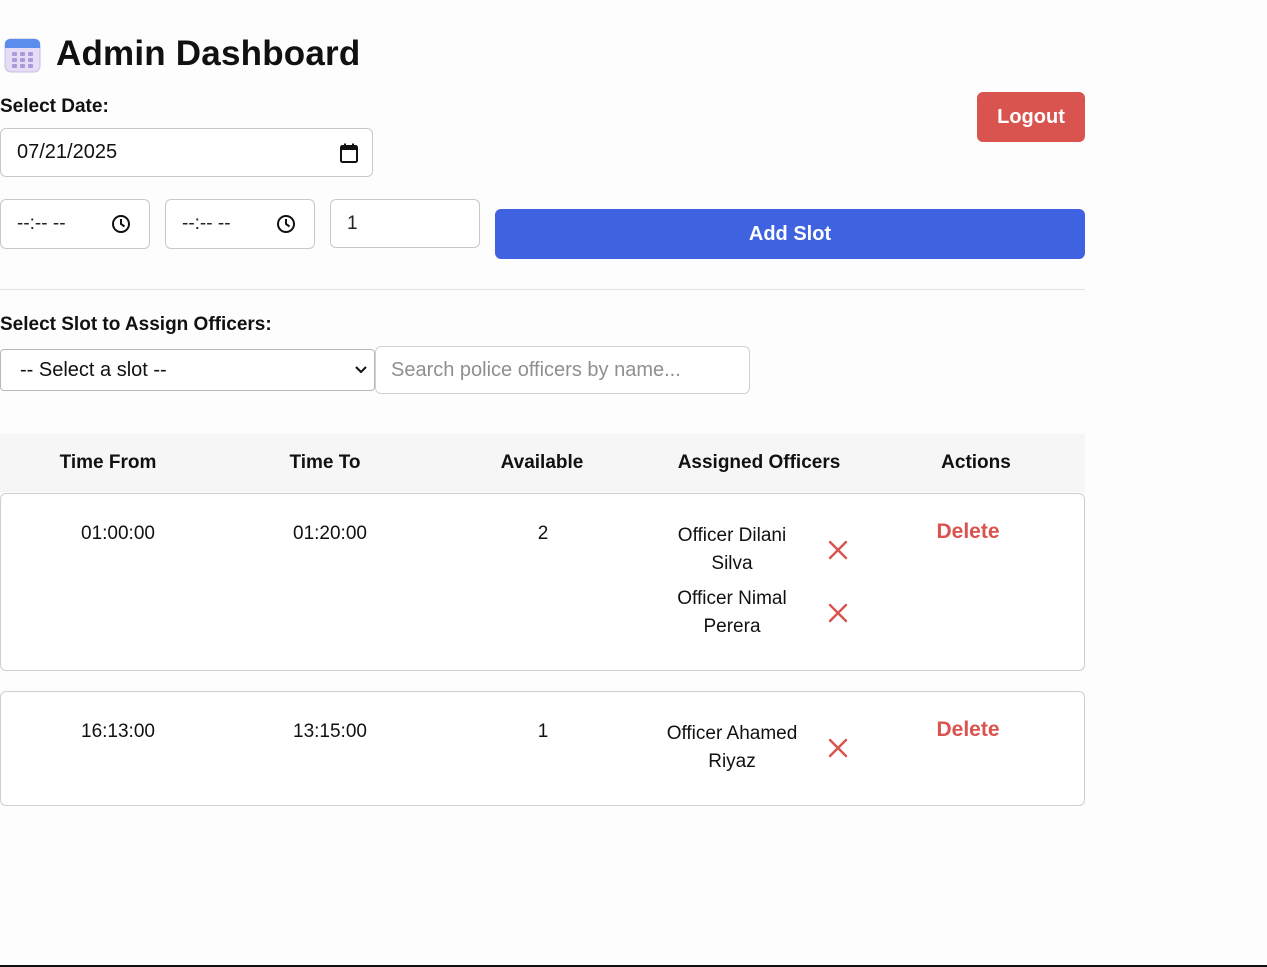 This screenshot has width=1267, height=967. Describe the element at coordinates (240, 224) in the screenshot. I see `time-to-input: --:-- --` at that location.